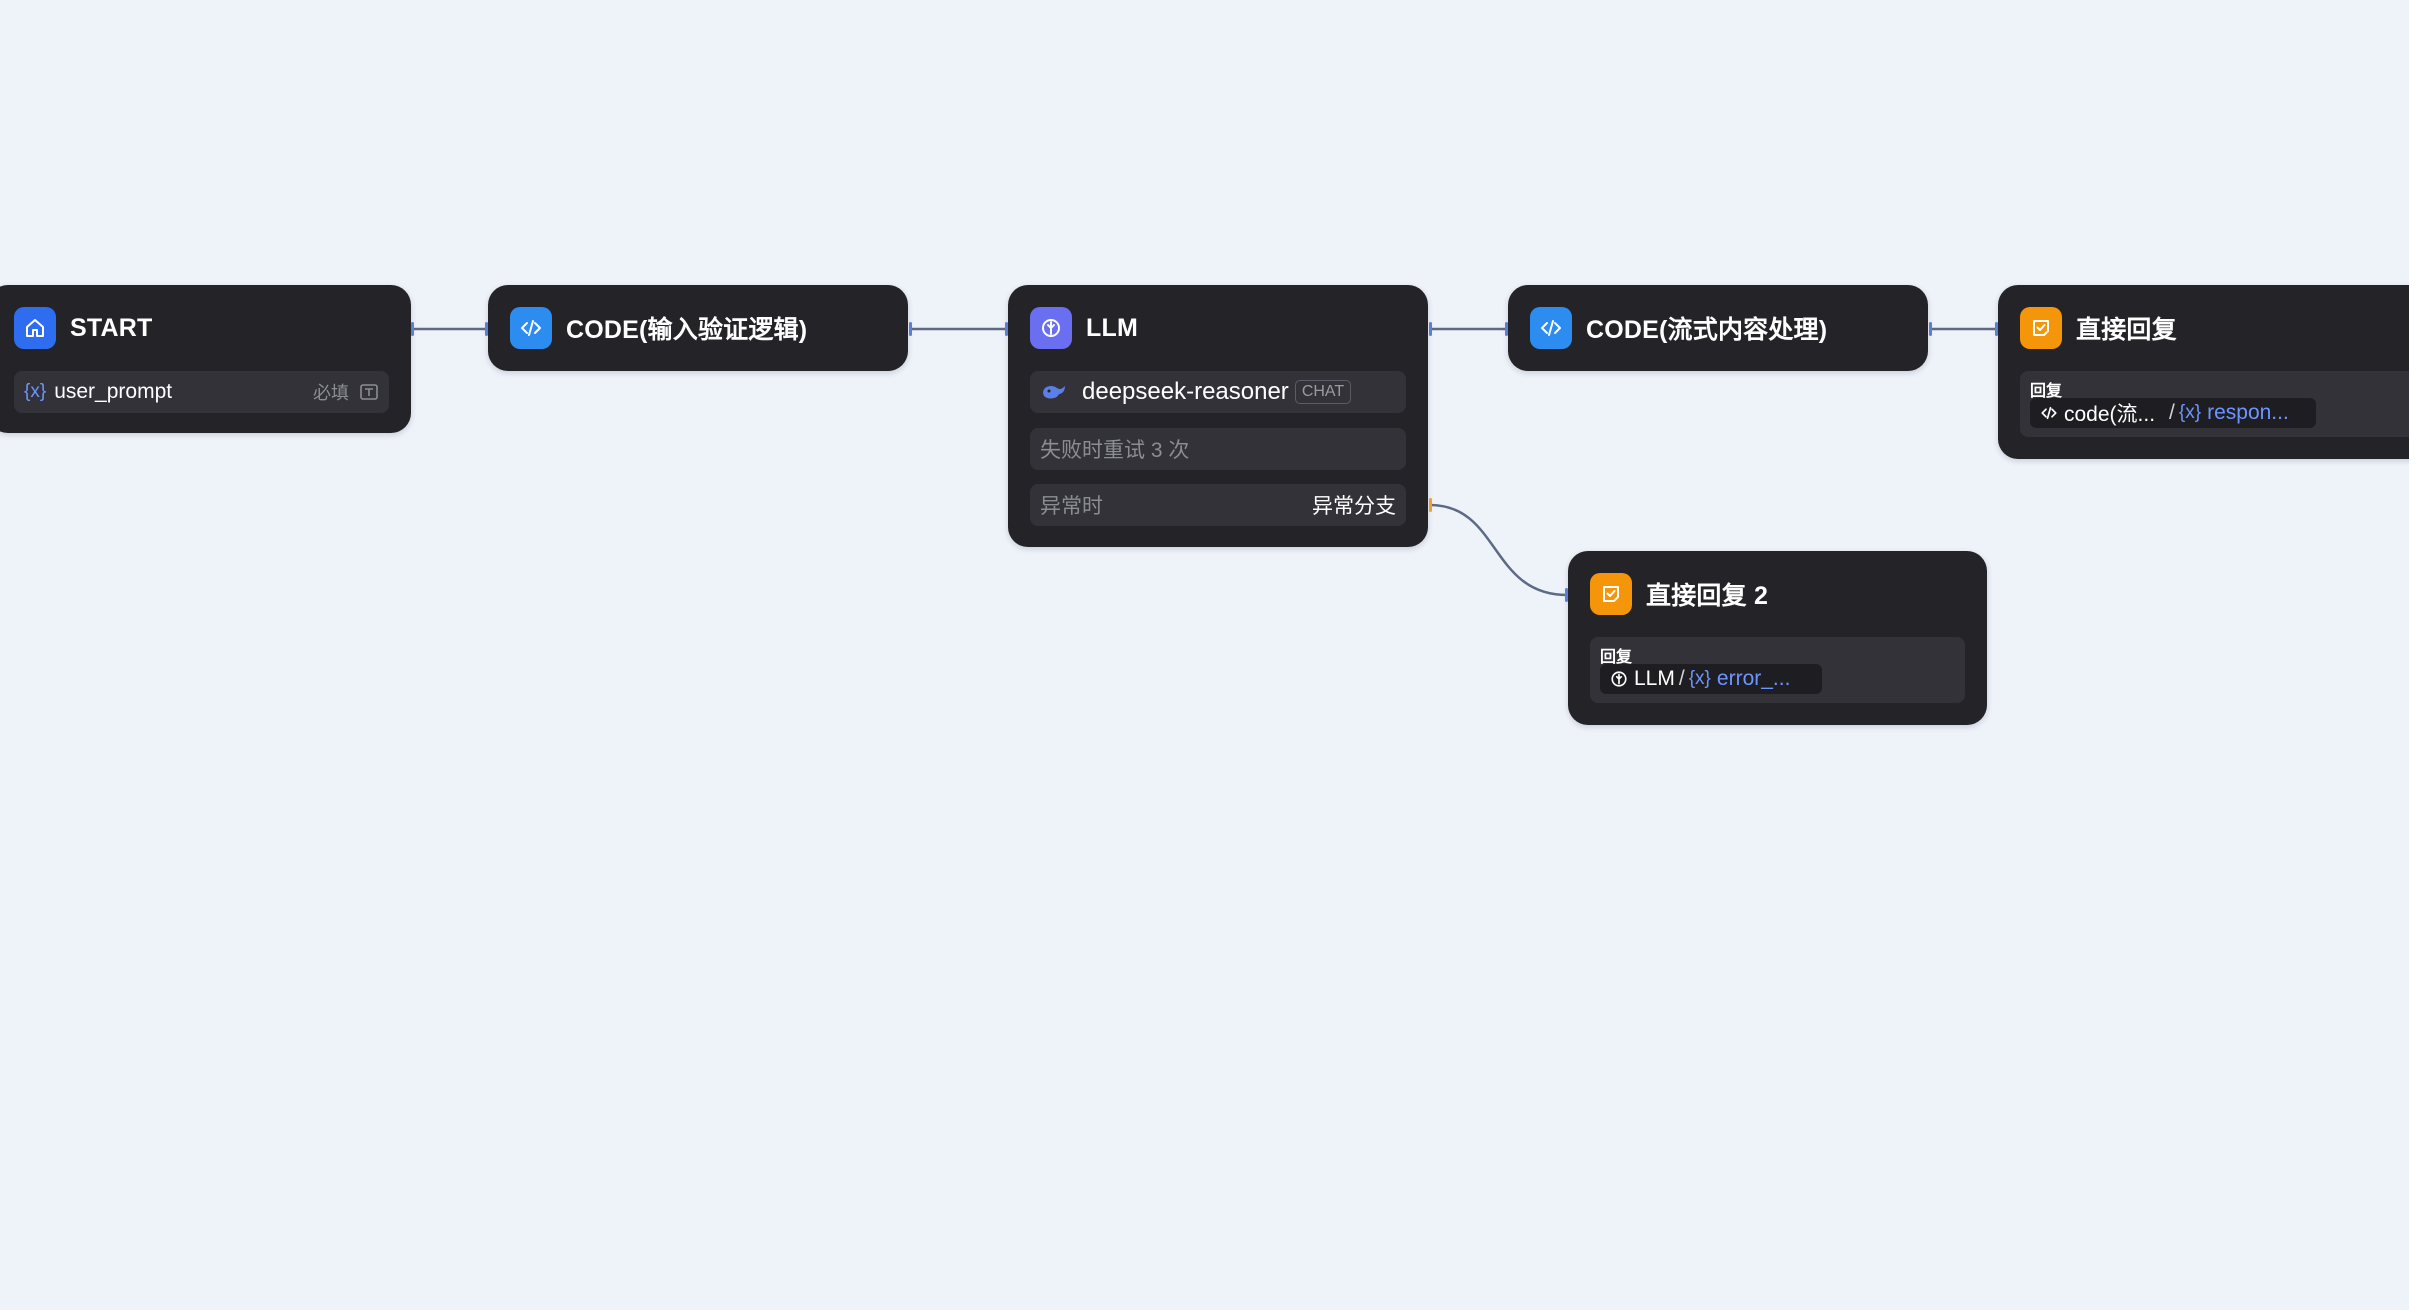 The width and height of the screenshot is (2409, 1310). I want to click on edges-layer, so click(1205, 462).